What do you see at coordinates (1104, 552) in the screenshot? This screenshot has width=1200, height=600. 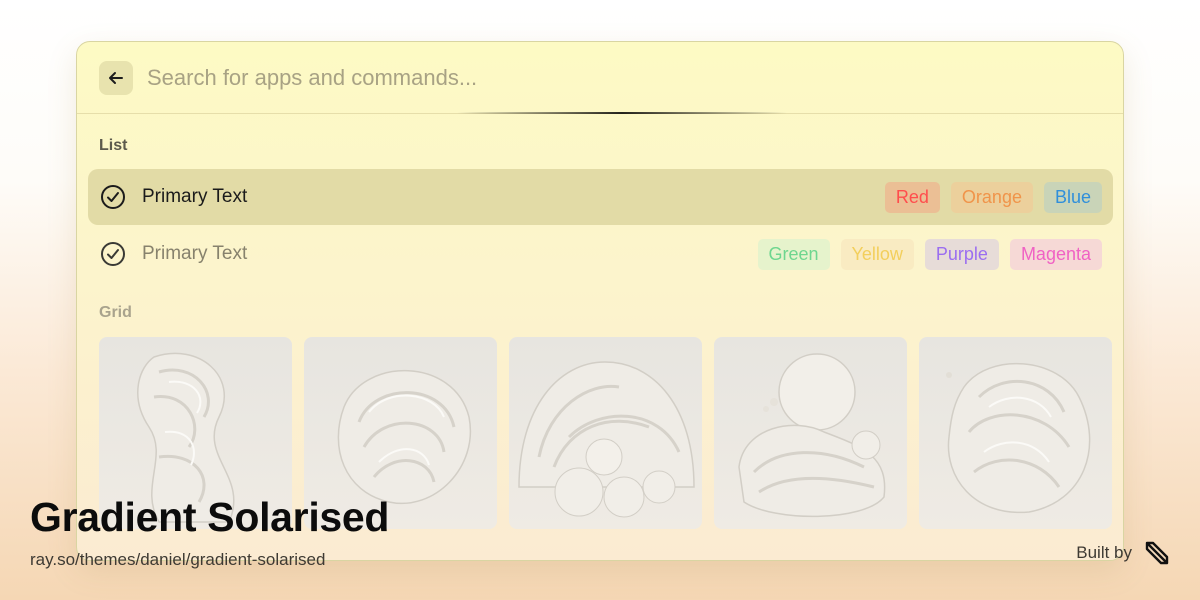 I see `built-by-label: Built by` at bounding box center [1104, 552].